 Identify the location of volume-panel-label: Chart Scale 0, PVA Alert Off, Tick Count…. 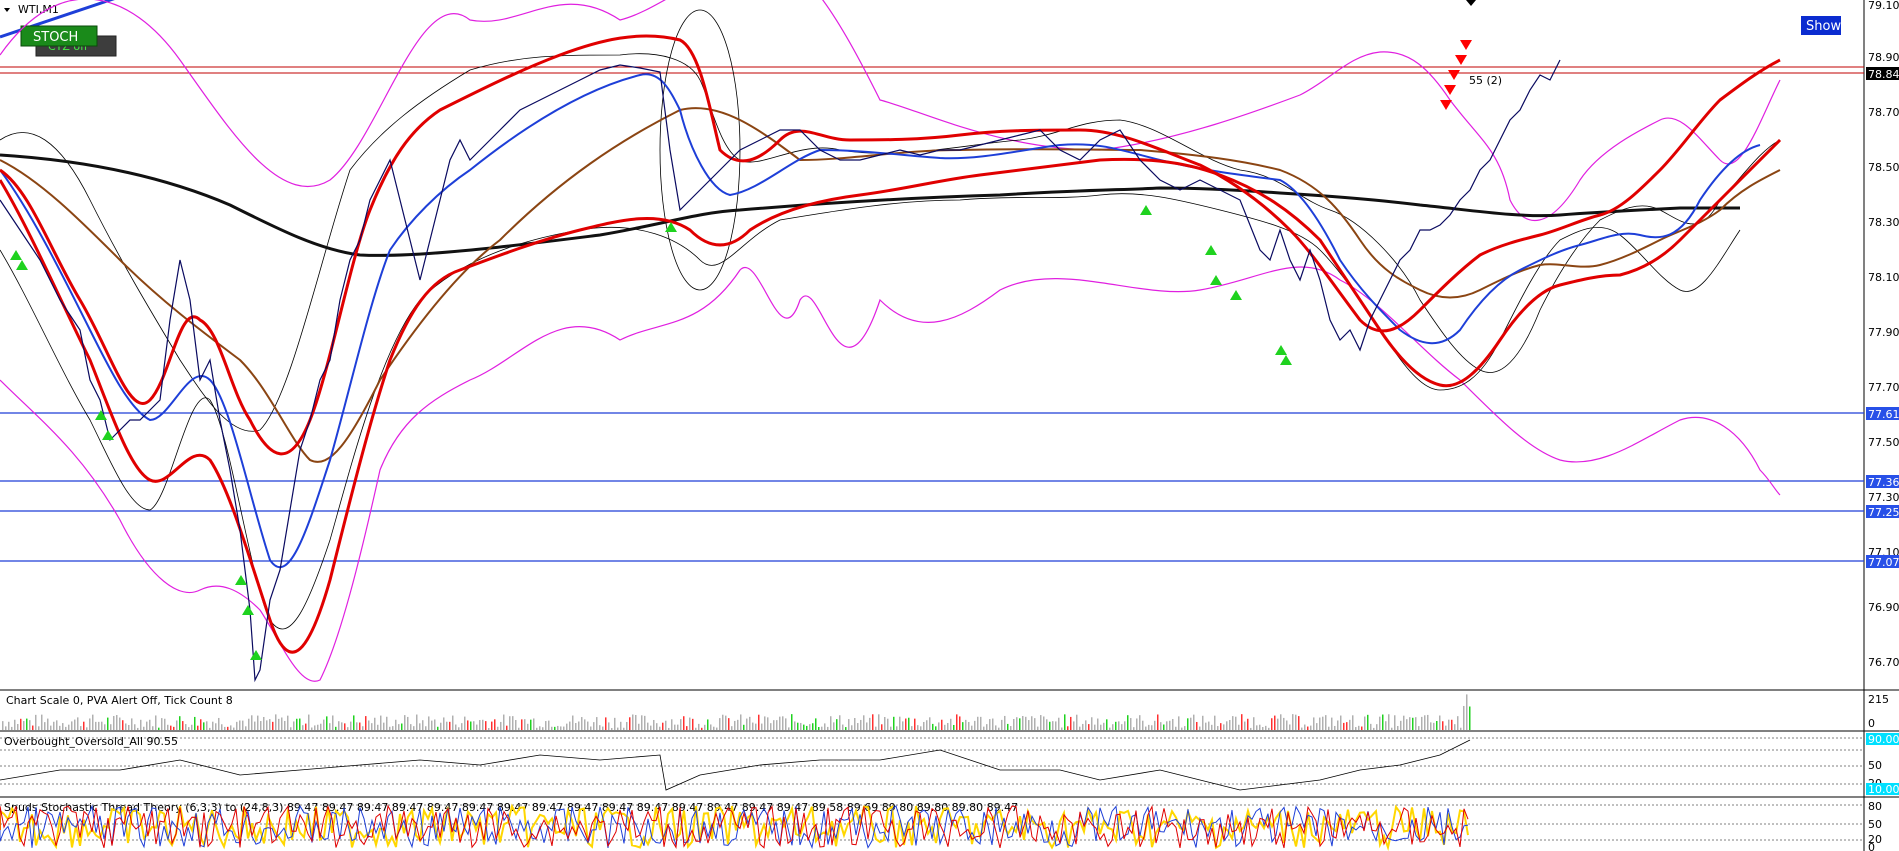
(119, 700).